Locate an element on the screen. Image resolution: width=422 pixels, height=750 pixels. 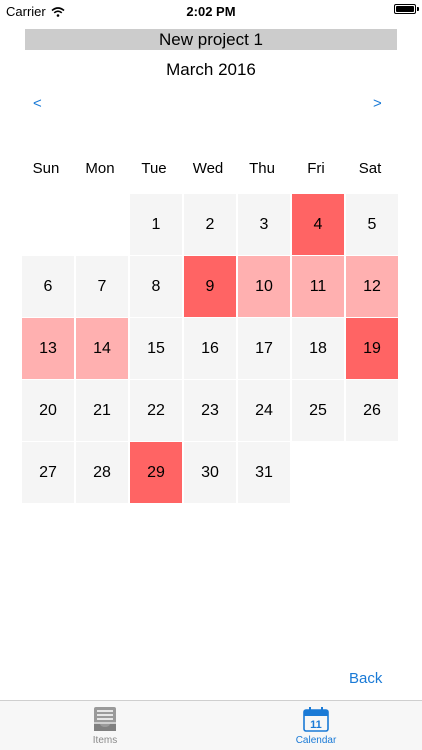
weekday-label: Thu is located at coordinates (262, 168).